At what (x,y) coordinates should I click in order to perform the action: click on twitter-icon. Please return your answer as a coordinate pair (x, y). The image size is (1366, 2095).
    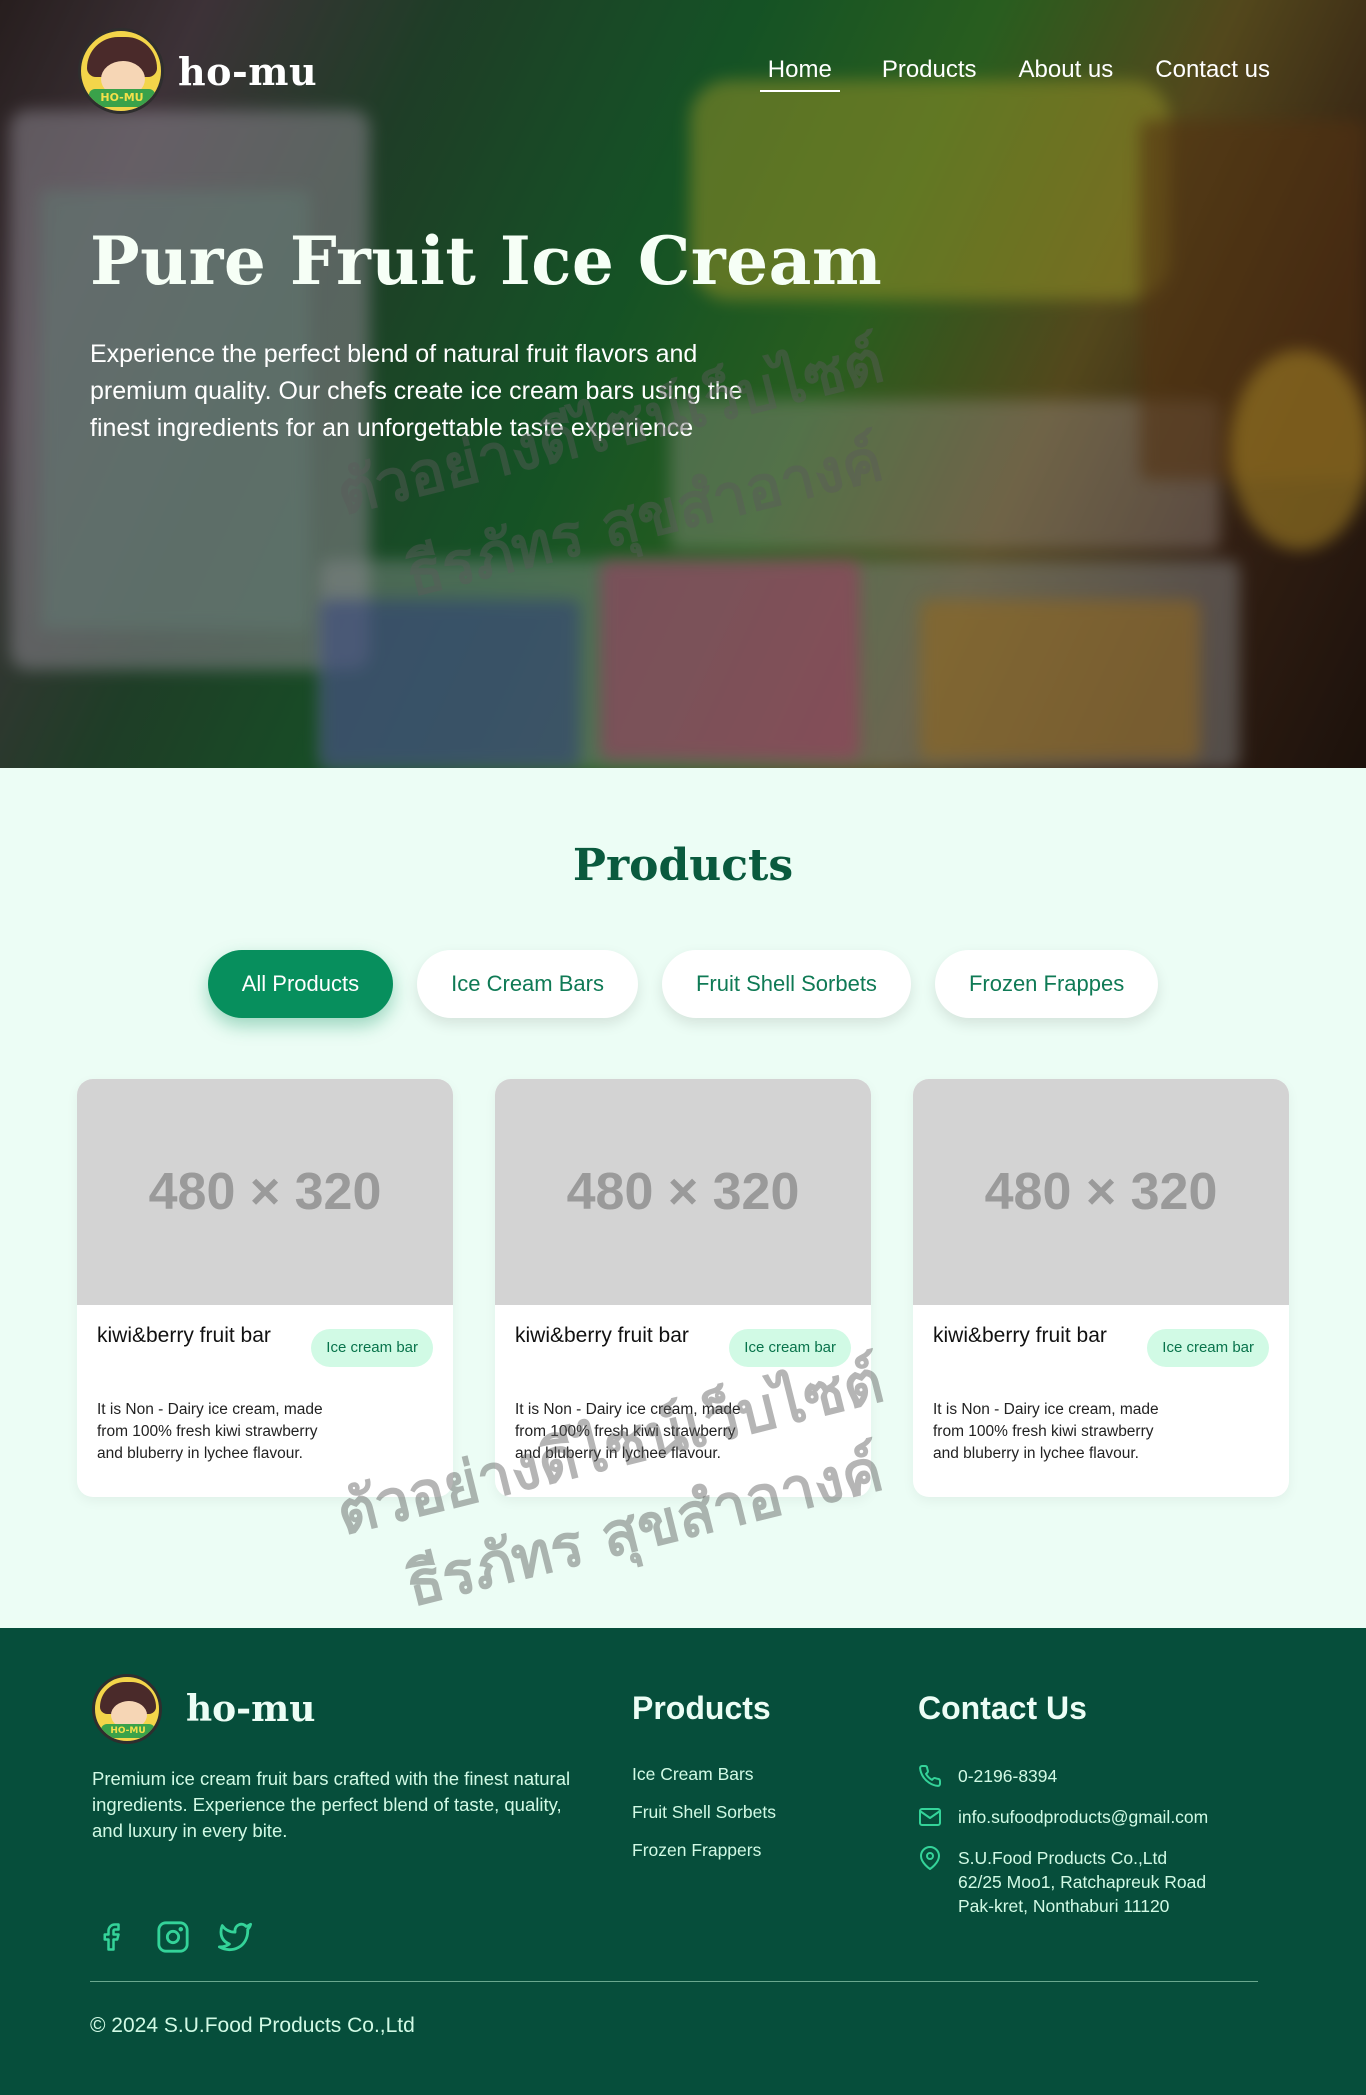
    Looking at the image, I should click on (235, 1937).